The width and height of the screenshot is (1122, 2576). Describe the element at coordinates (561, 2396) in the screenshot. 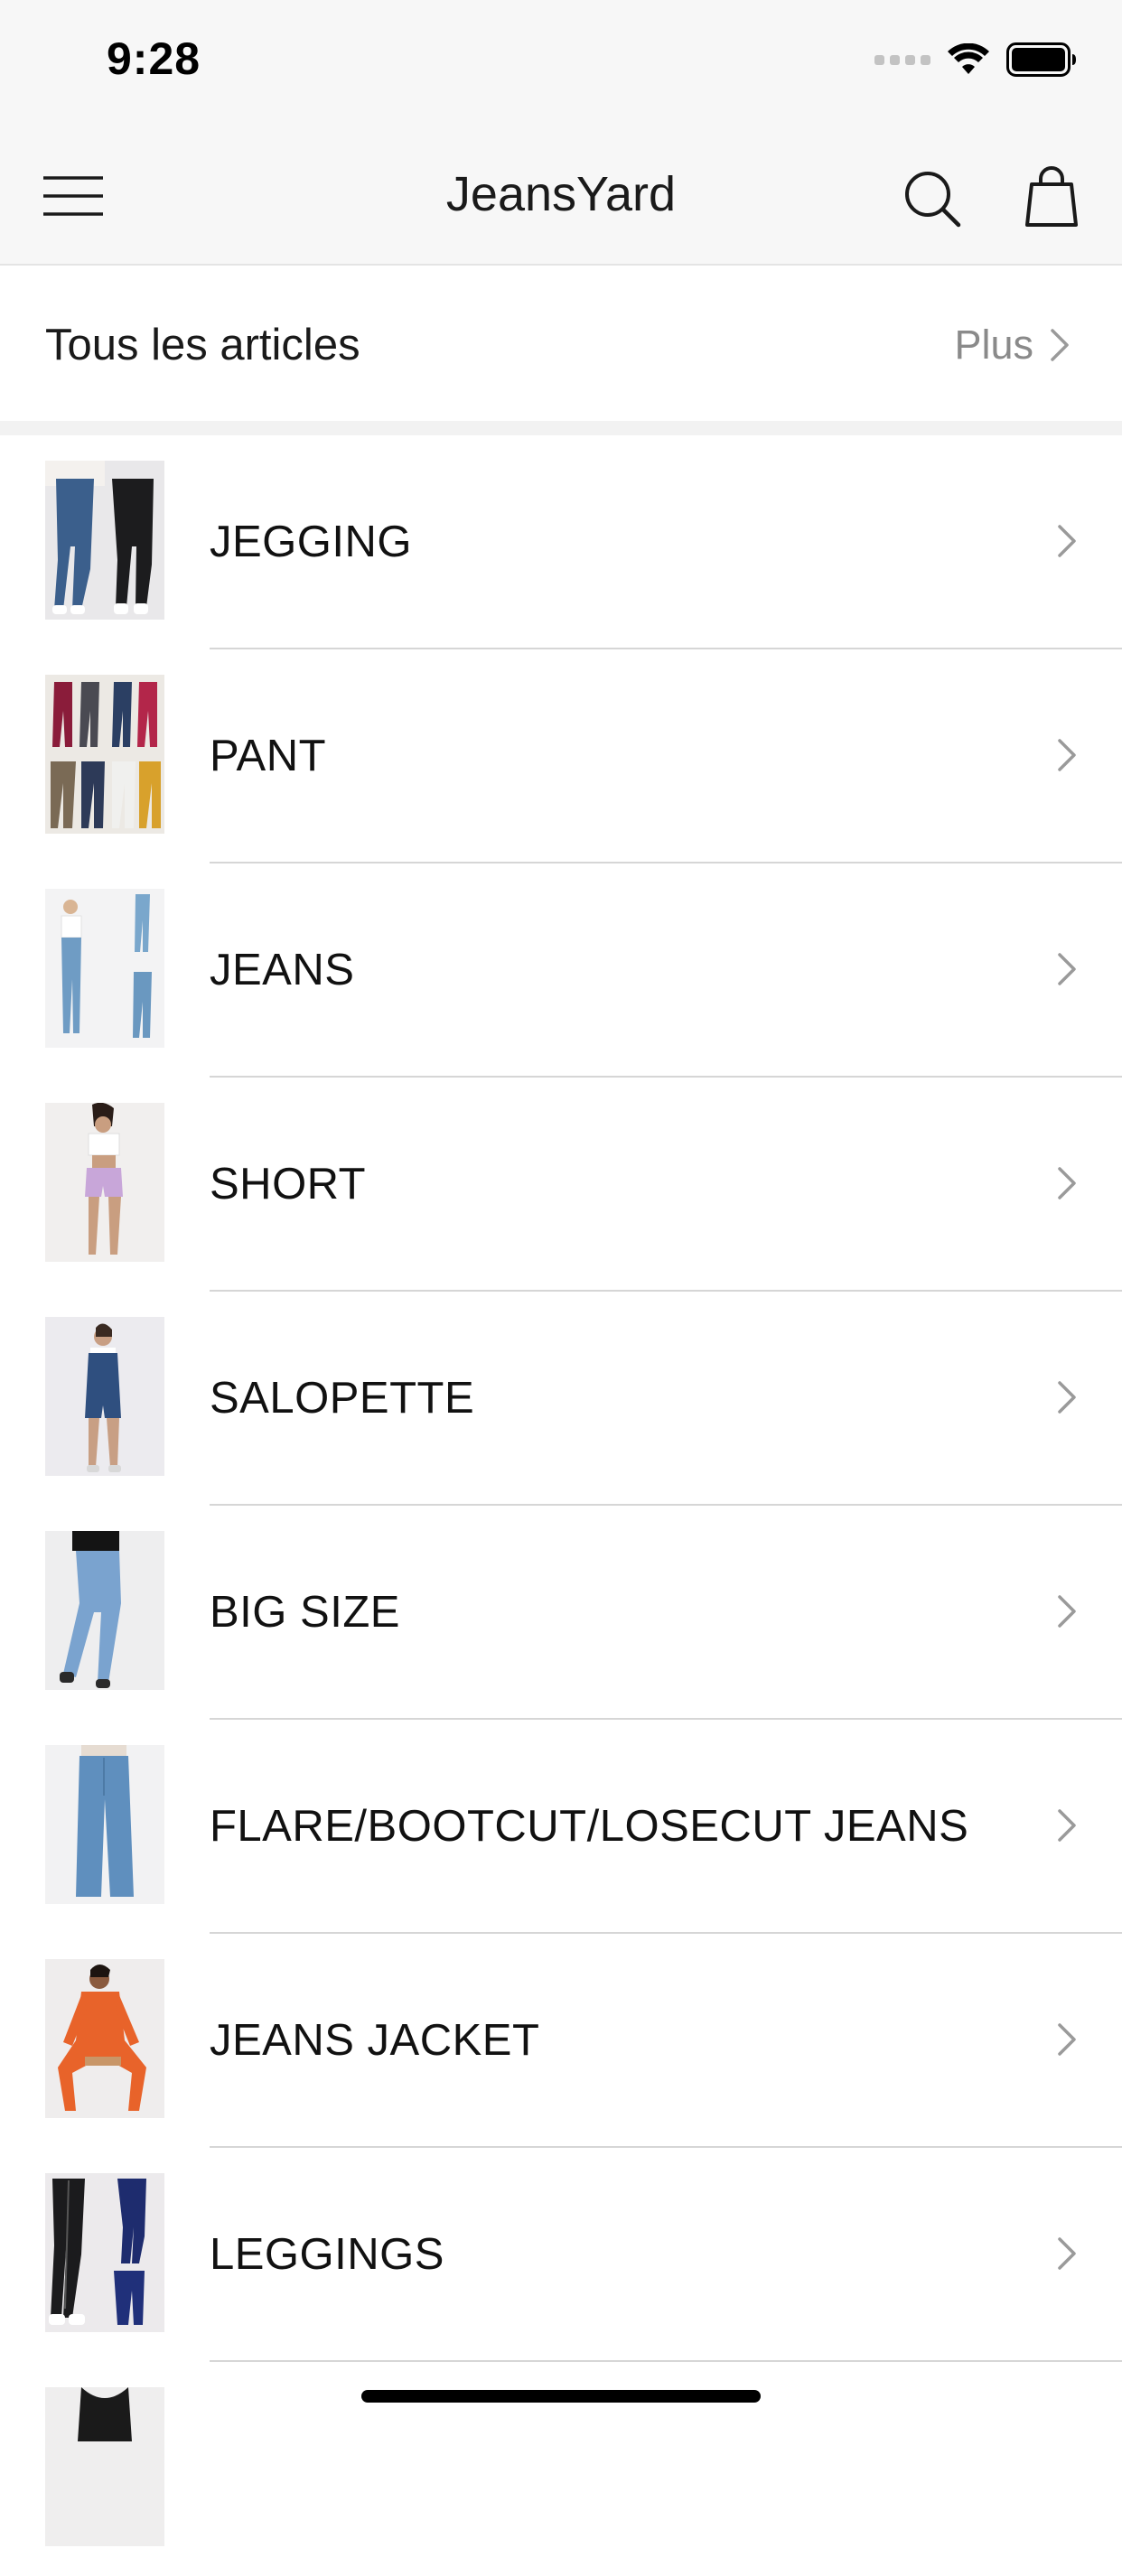

I see `home-indicator` at that location.